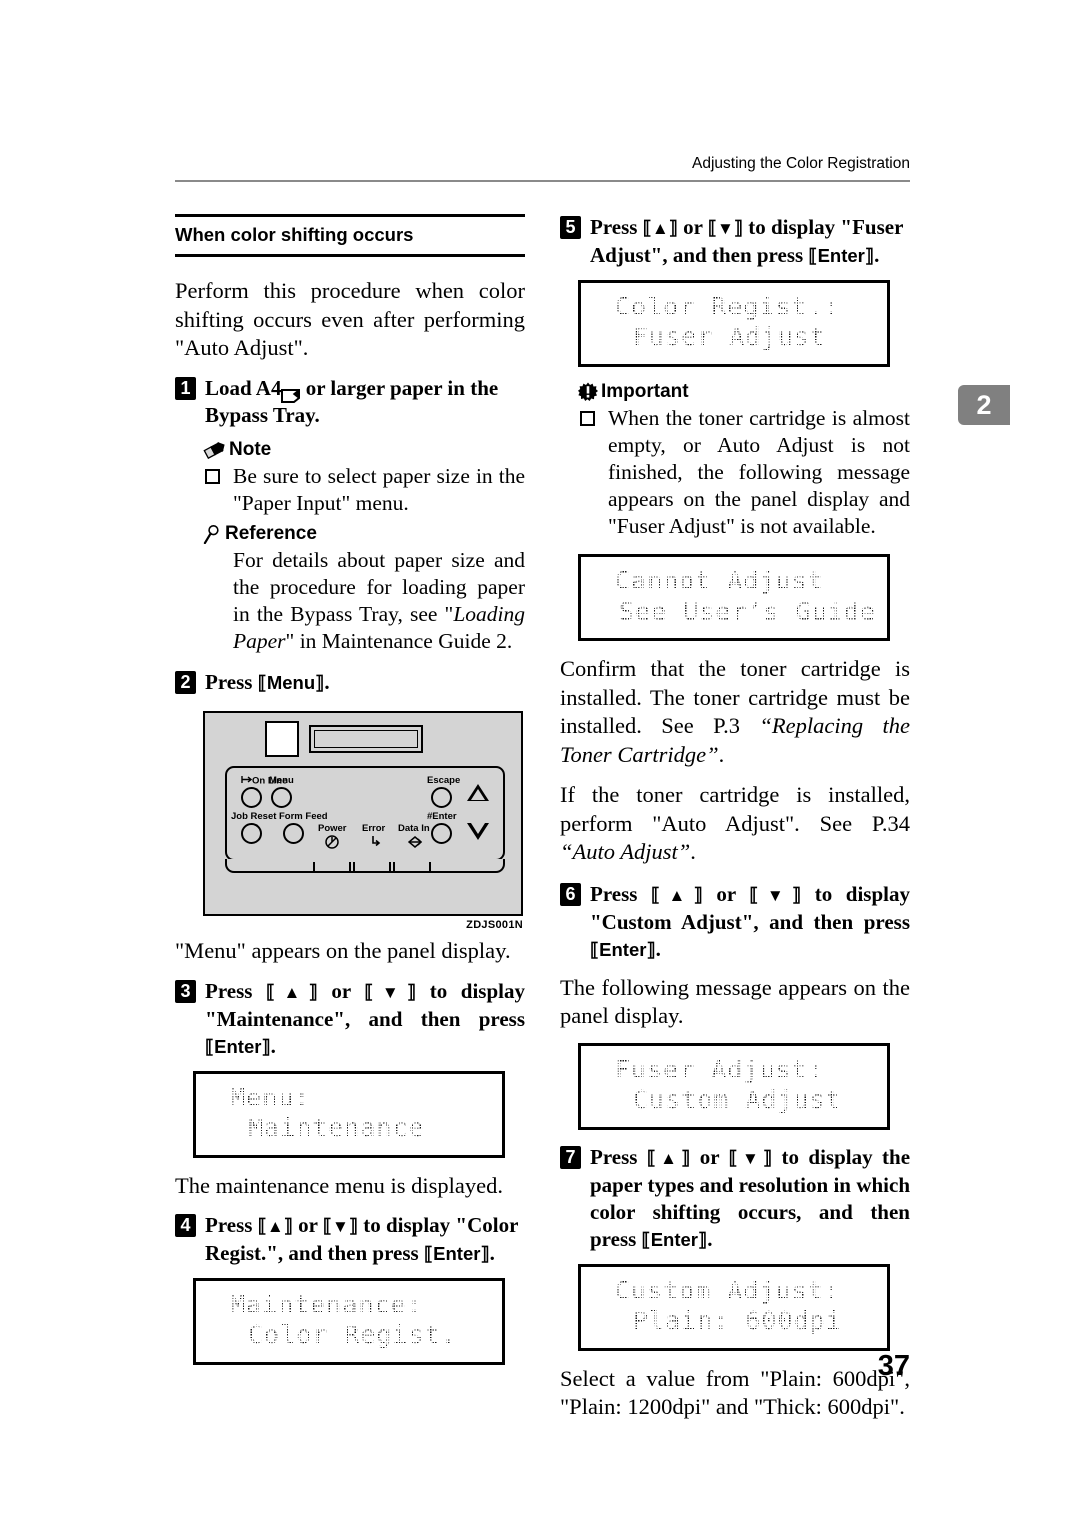 The width and height of the screenshot is (1080, 1528). I want to click on if-part2: ., so click(693, 852).